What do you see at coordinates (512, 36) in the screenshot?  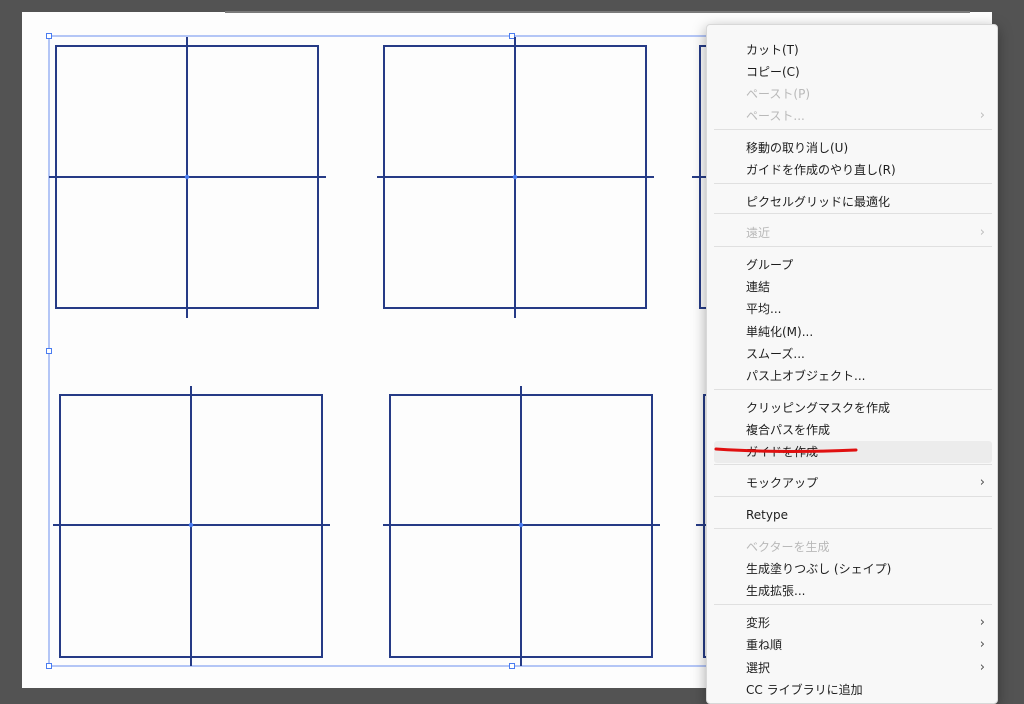 I see `handle-top-center` at bounding box center [512, 36].